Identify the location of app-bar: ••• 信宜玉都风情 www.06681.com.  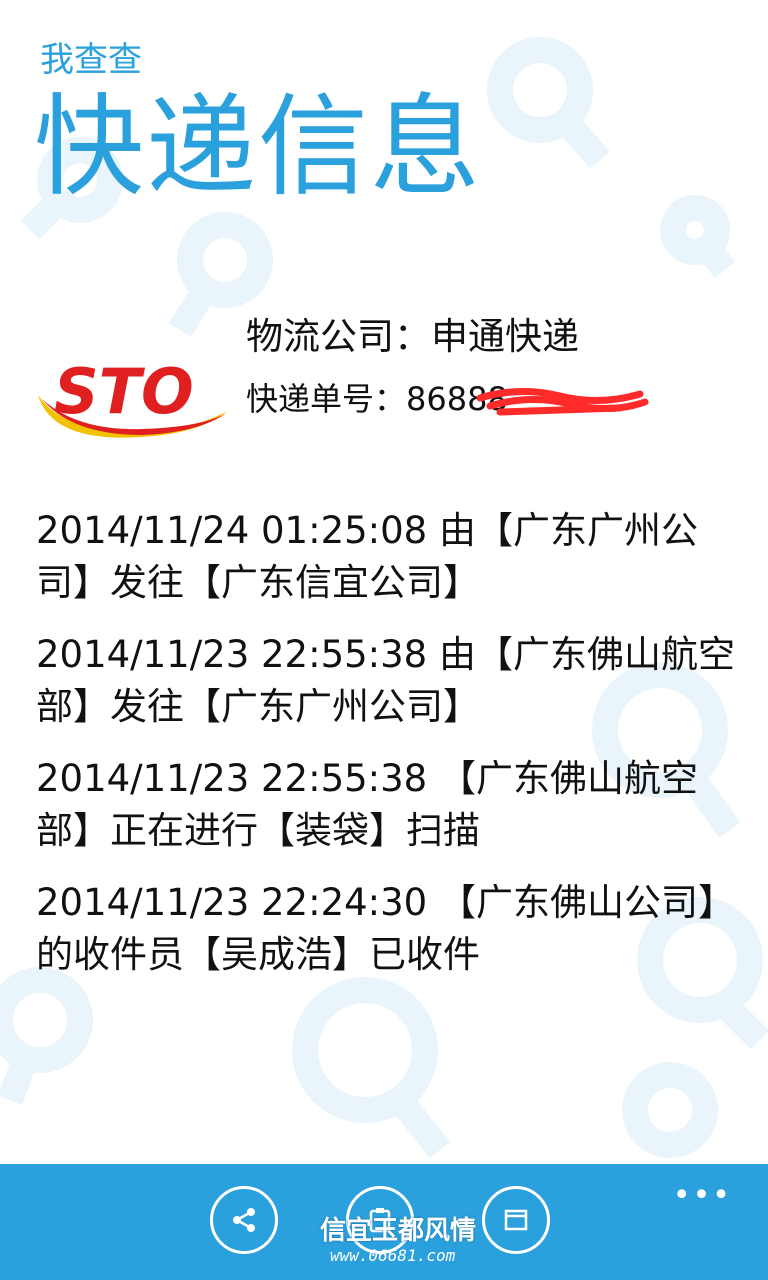
(384, 1222).